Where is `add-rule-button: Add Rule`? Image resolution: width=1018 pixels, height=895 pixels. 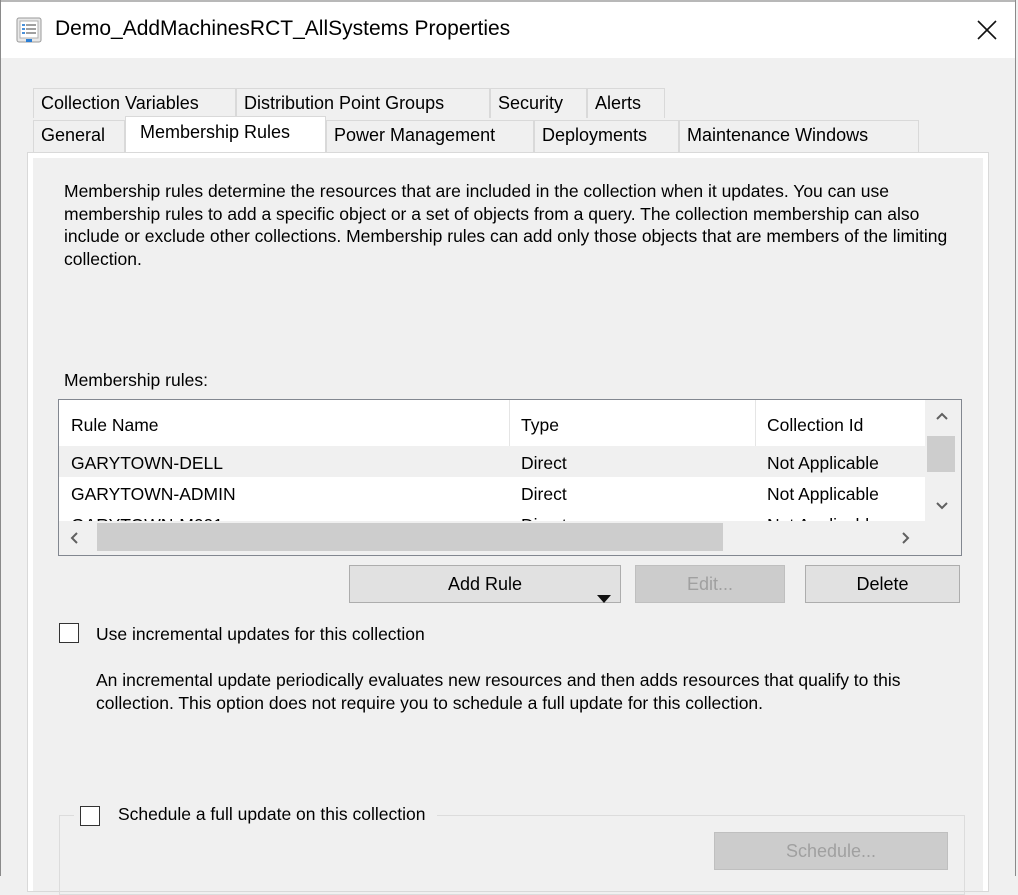
add-rule-button: Add Rule is located at coordinates (485, 584).